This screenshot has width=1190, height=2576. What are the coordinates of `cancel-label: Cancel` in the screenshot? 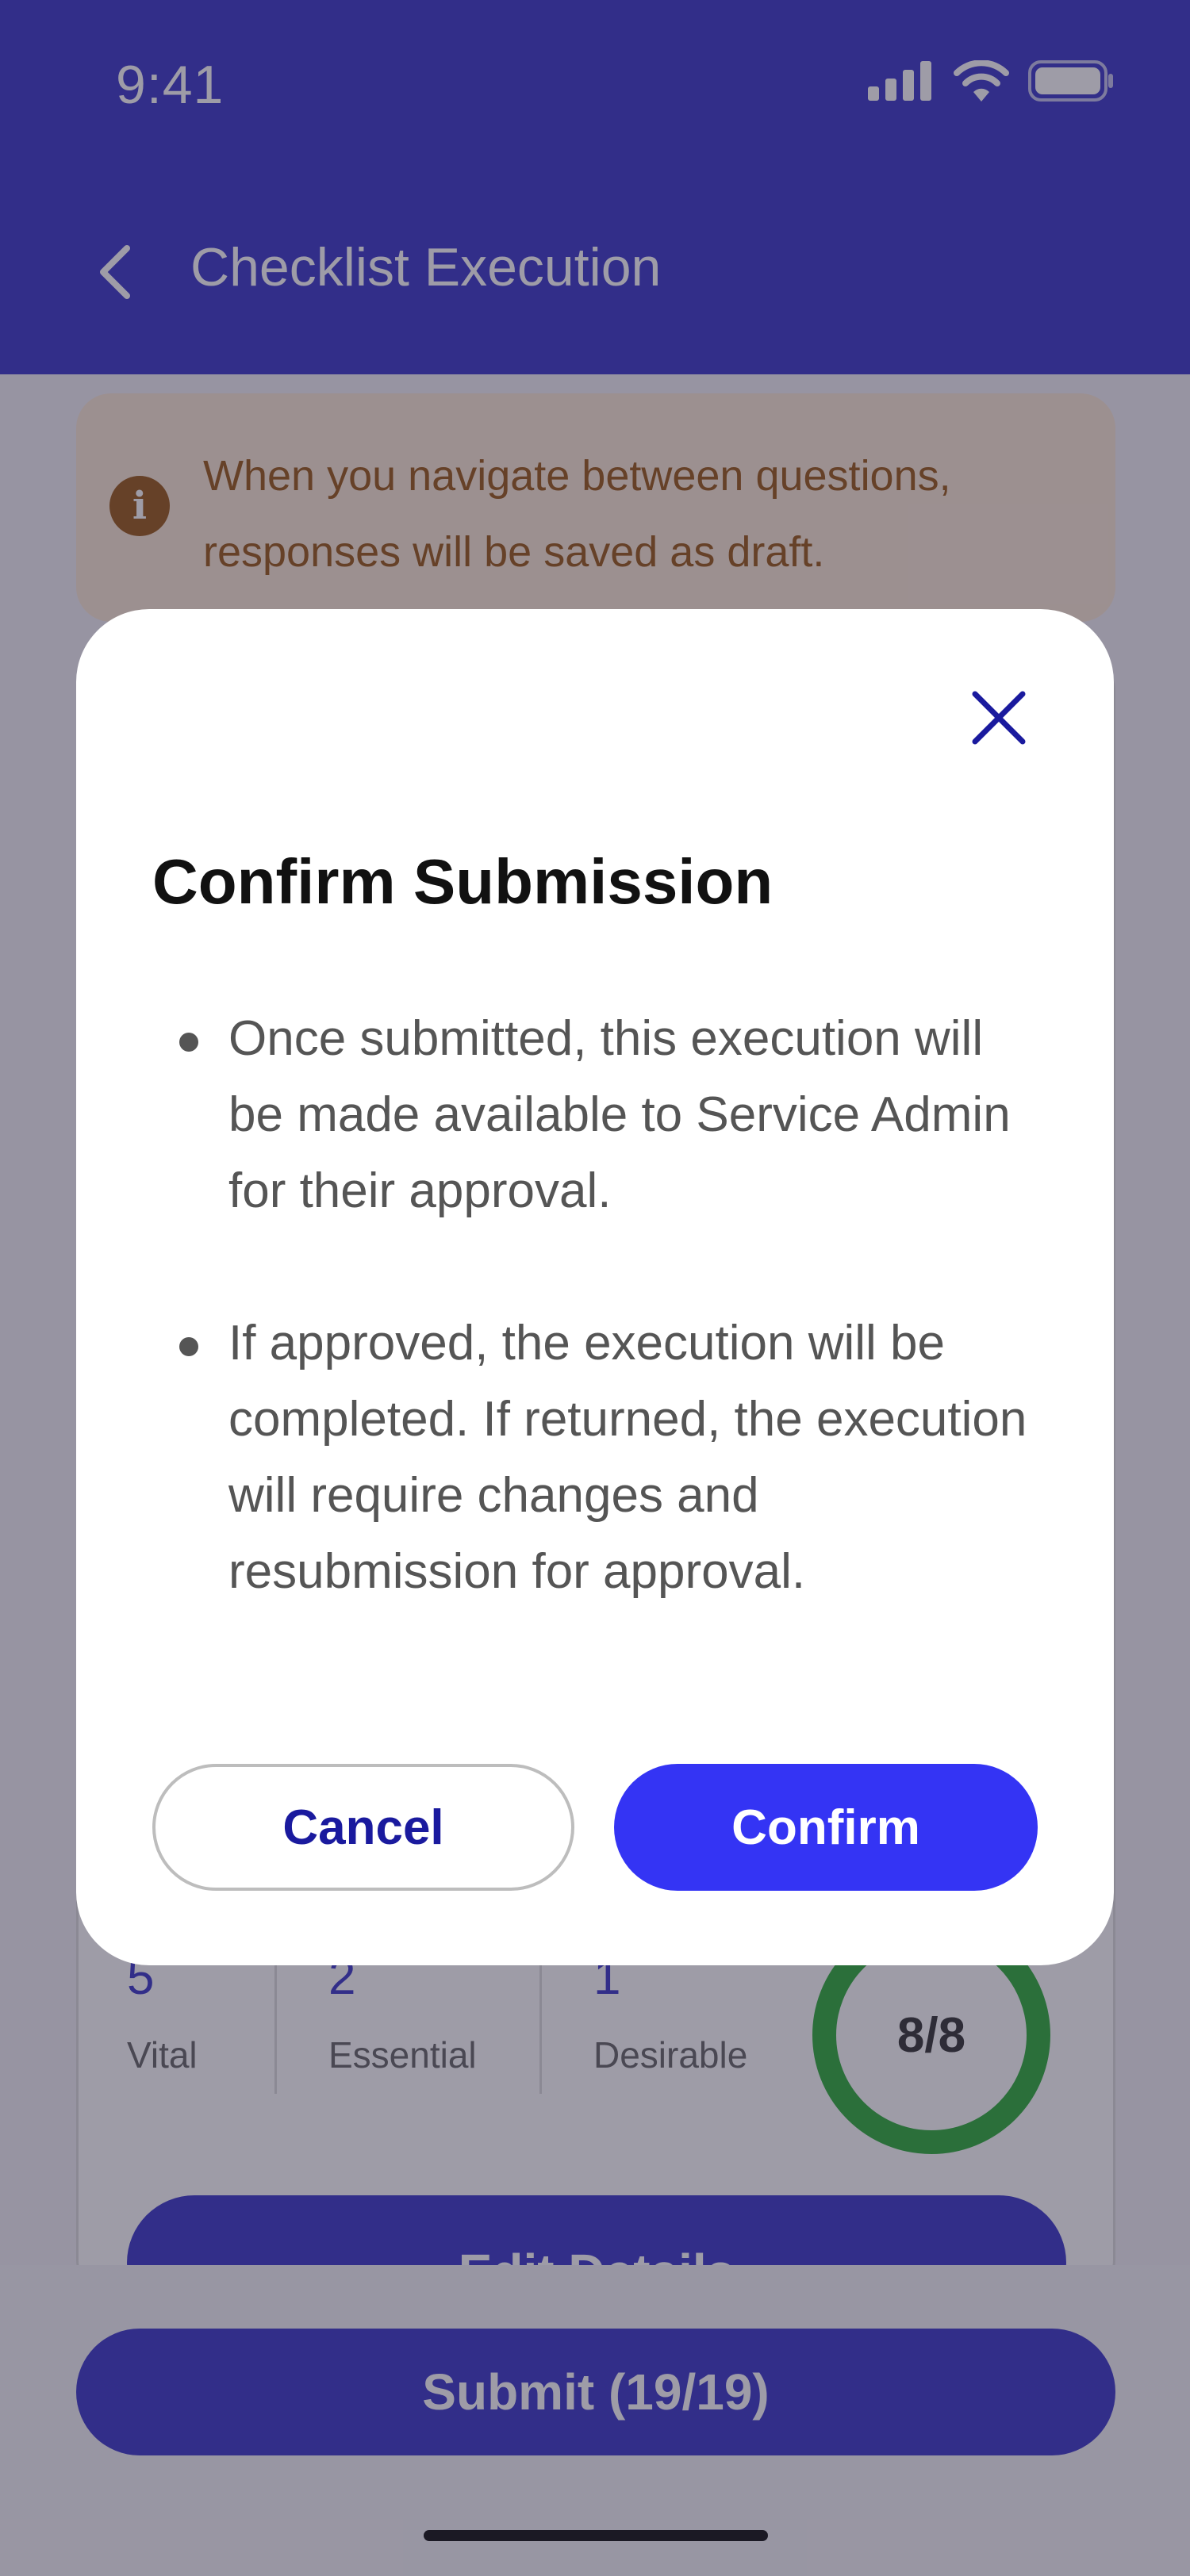 It's located at (363, 1827).